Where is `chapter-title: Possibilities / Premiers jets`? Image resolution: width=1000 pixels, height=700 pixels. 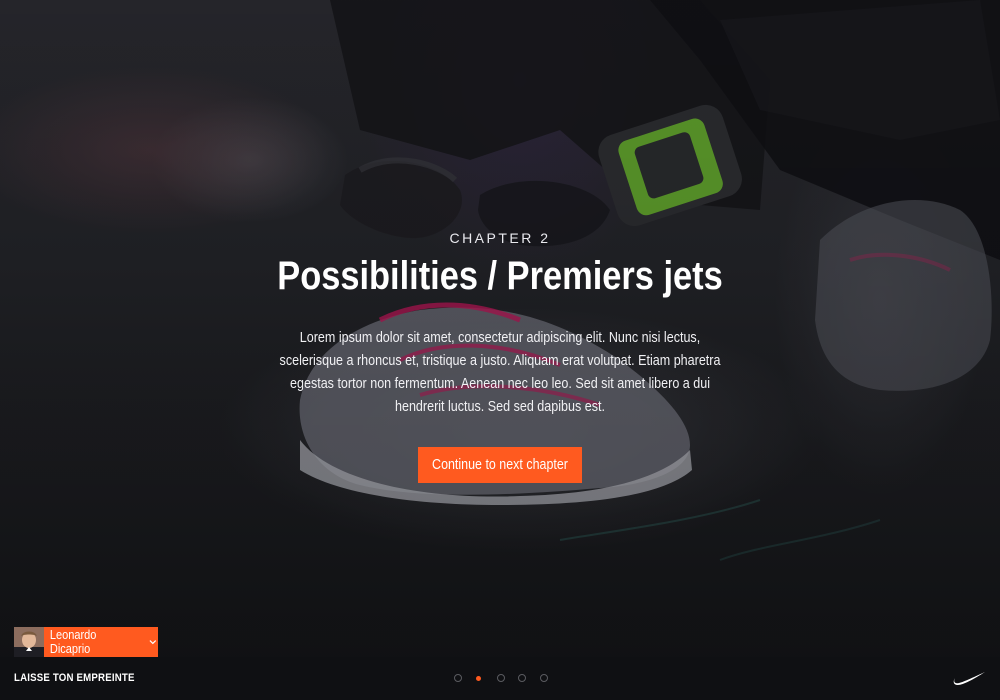
chapter-title: Possibilities / Premiers jets is located at coordinates (500, 276).